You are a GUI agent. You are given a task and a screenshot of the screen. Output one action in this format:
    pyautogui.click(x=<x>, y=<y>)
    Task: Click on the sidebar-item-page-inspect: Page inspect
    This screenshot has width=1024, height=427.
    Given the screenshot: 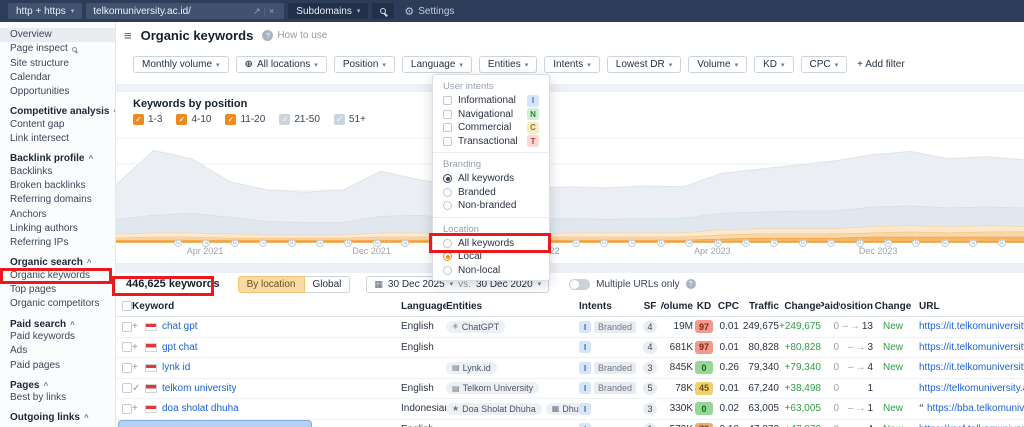 What is the action you would take?
    pyautogui.click(x=57, y=49)
    